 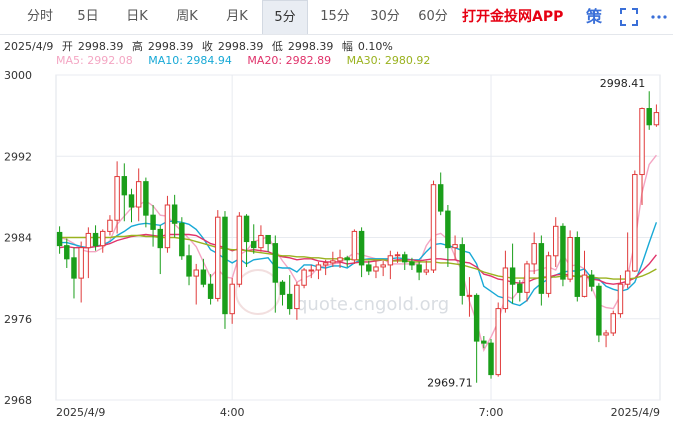 I want to click on y-tick-label: 3000, so click(x=18, y=75).